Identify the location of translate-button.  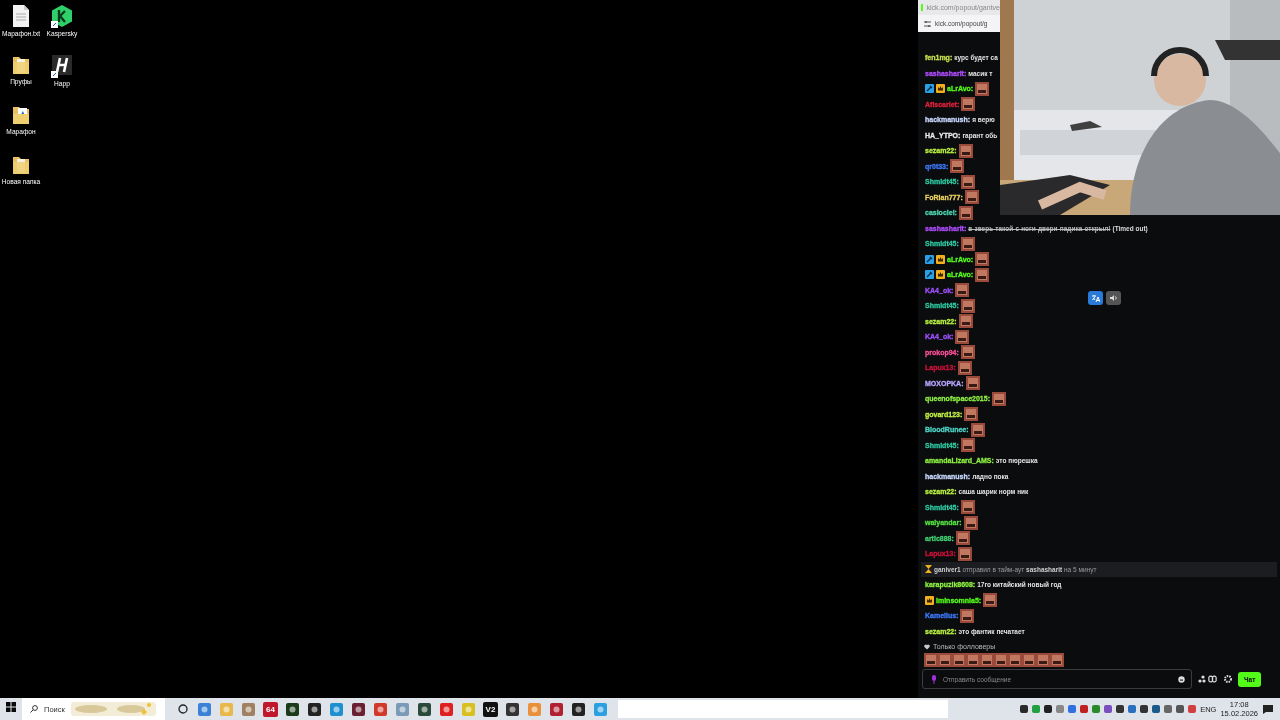
(1095, 298).